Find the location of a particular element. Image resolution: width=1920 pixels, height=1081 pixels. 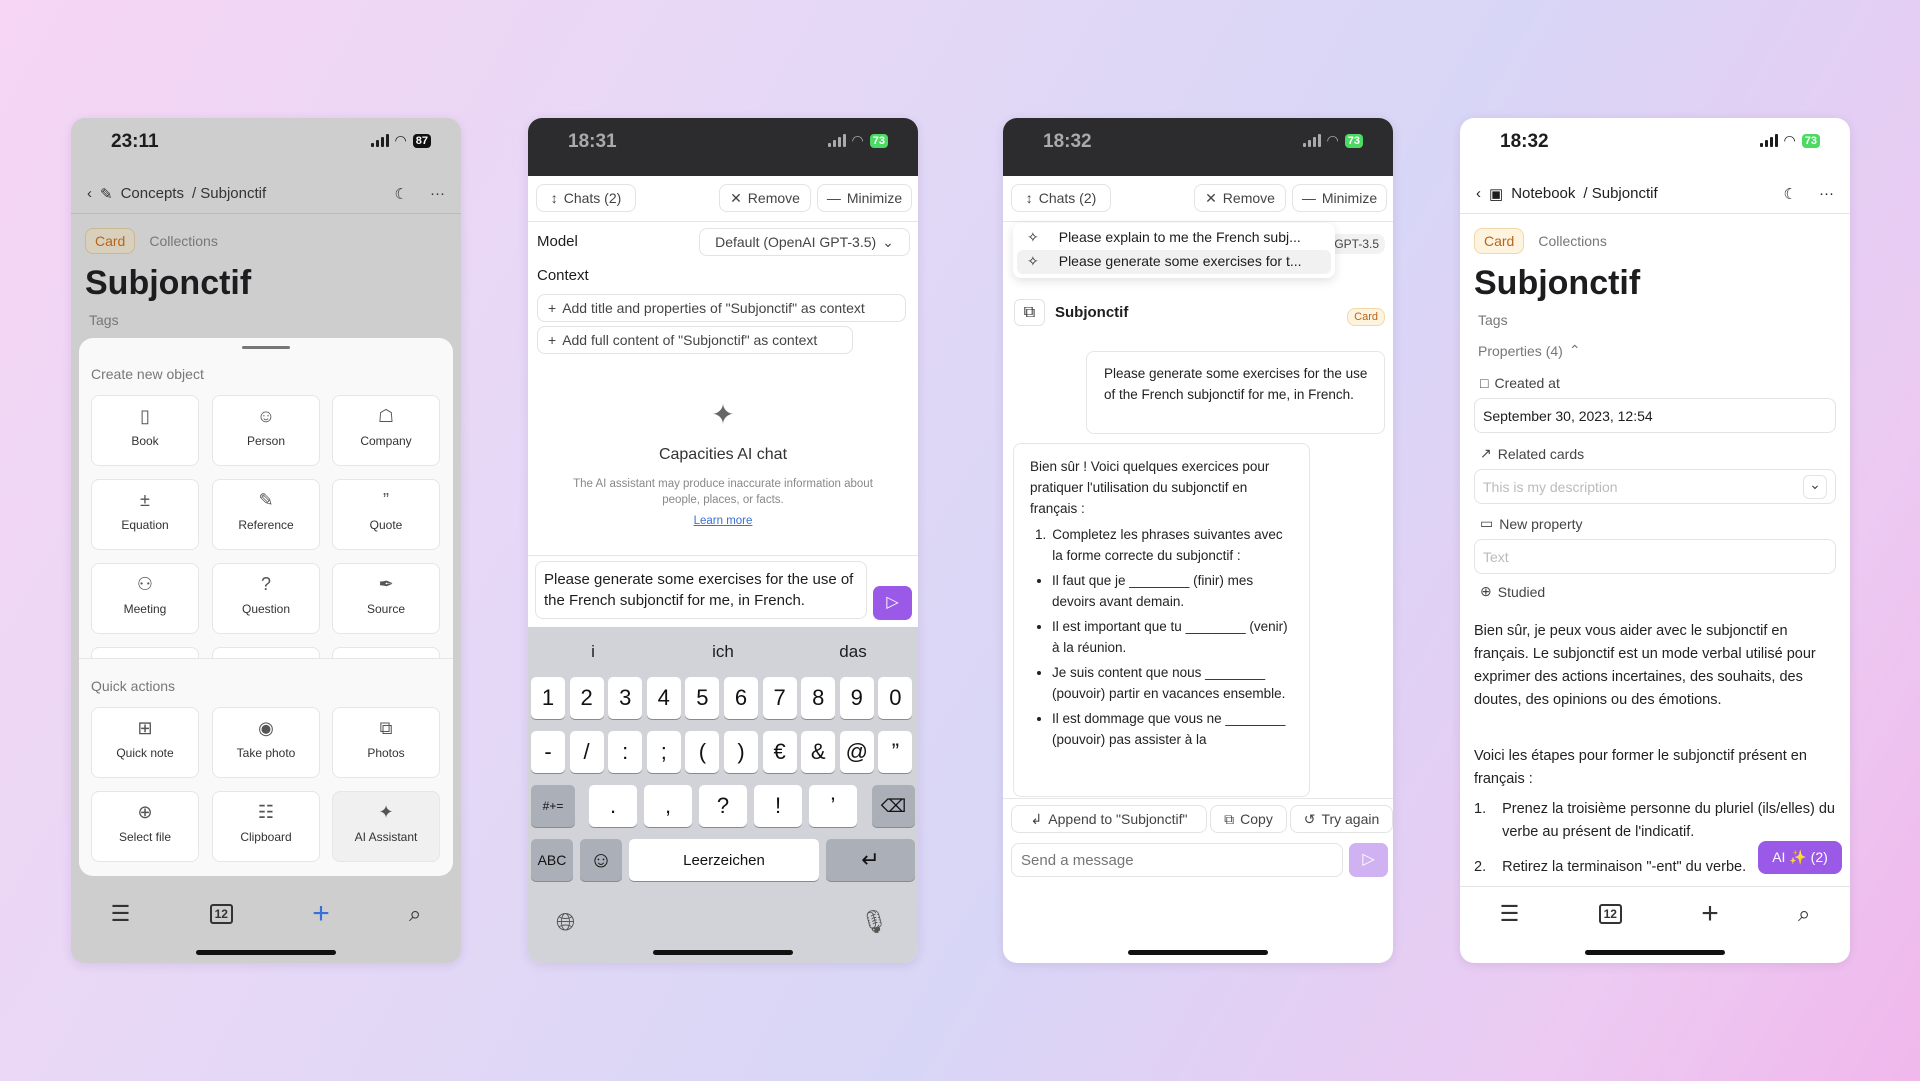

key: - is located at coordinates (548, 752).